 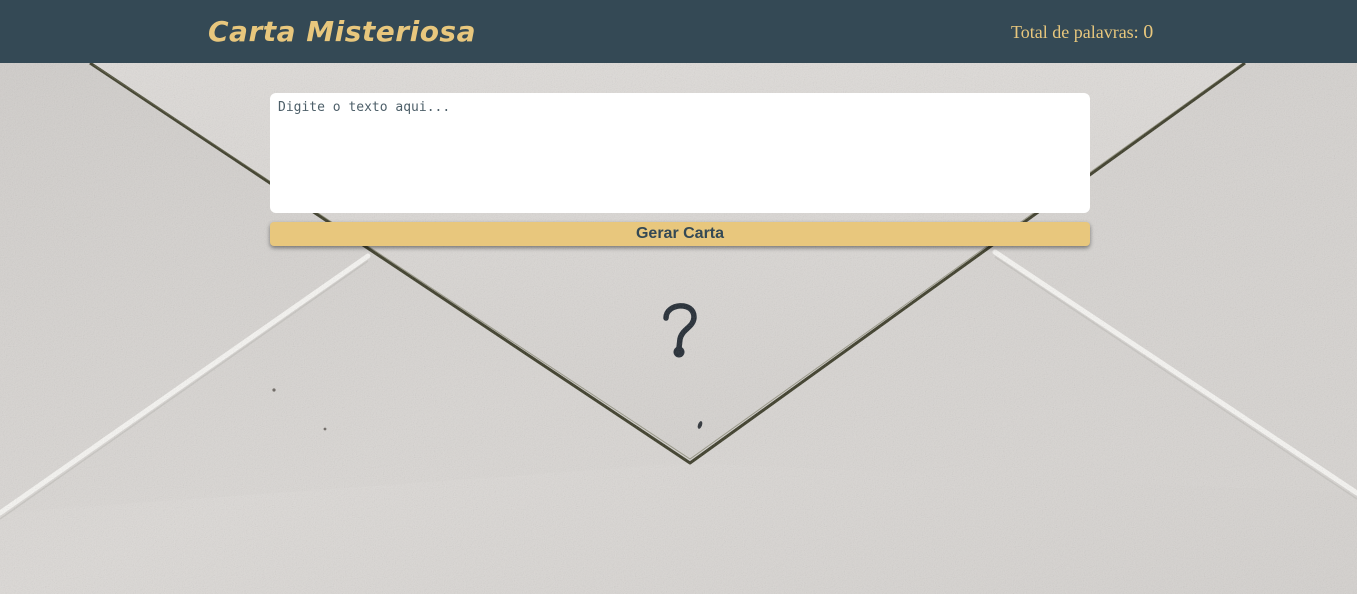 What do you see at coordinates (1075, 32) in the screenshot?
I see `word-count-label: Total de palavras:` at bounding box center [1075, 32].